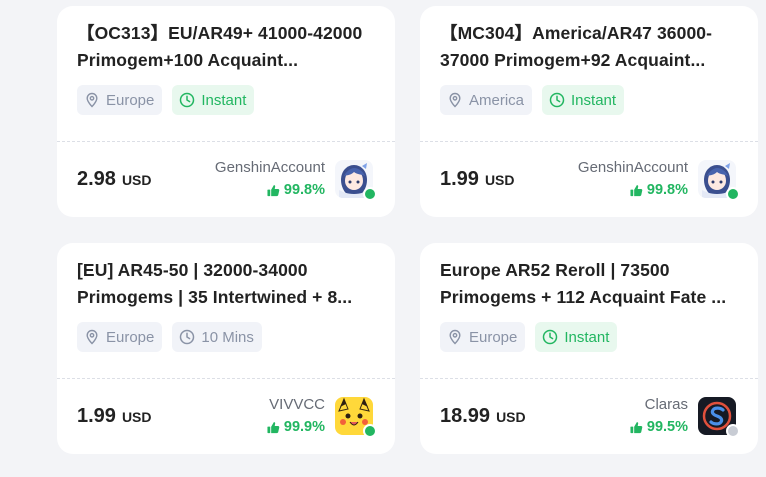 The width and height of the screenshot is (766, 477). What do you see at coordinates (96, 179) in the screenshot?
I see `price-amount: 2.98` at bounding box center [96, 179].